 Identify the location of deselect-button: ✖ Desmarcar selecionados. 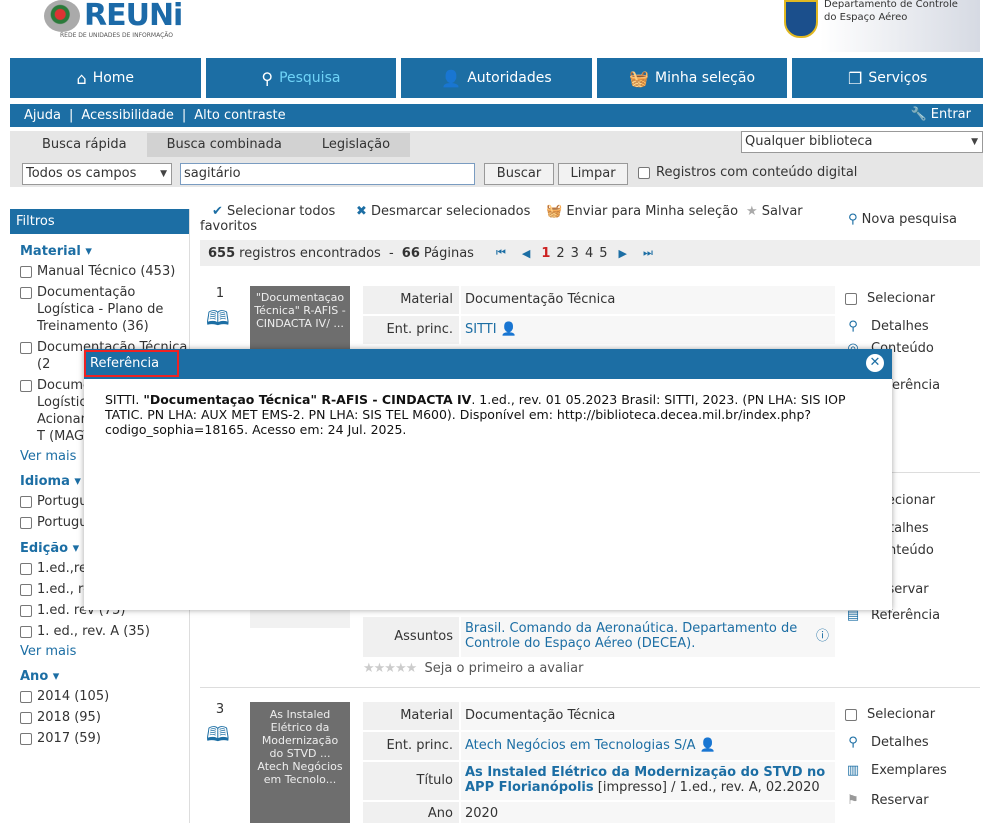
(443, 211).